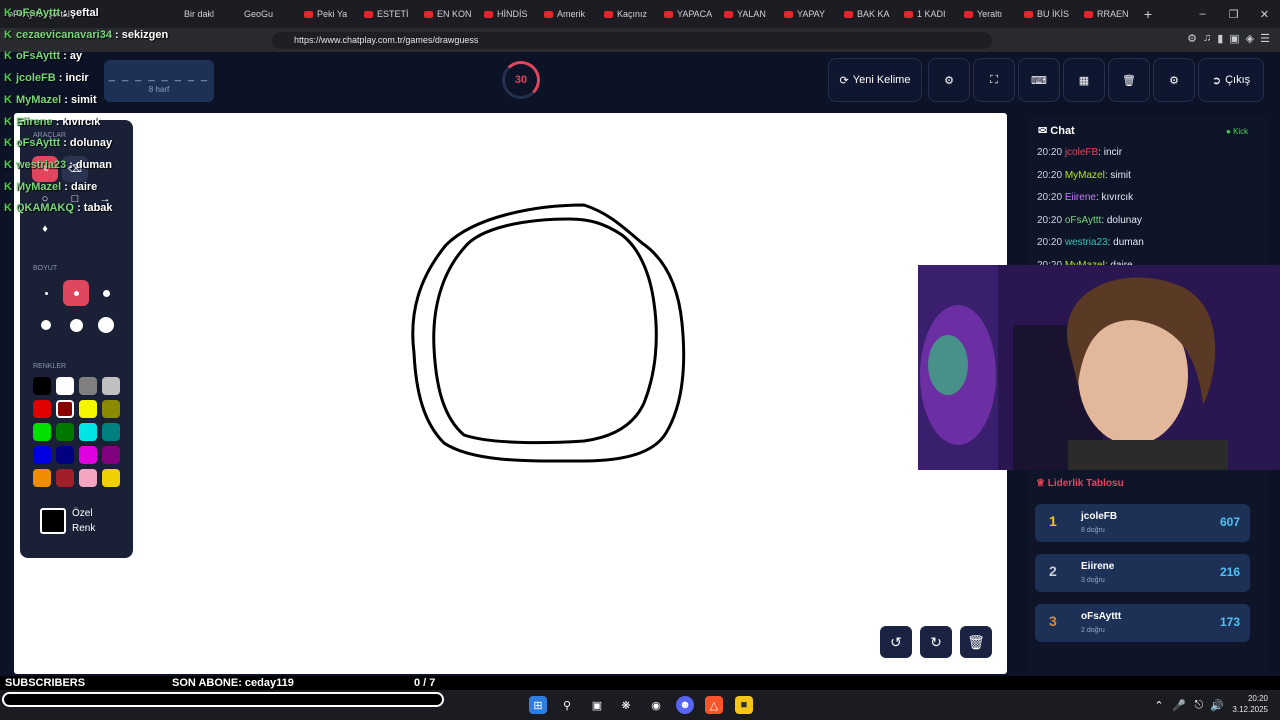  I want to click on browser-tab: Peki Ya, so click(328, 14).